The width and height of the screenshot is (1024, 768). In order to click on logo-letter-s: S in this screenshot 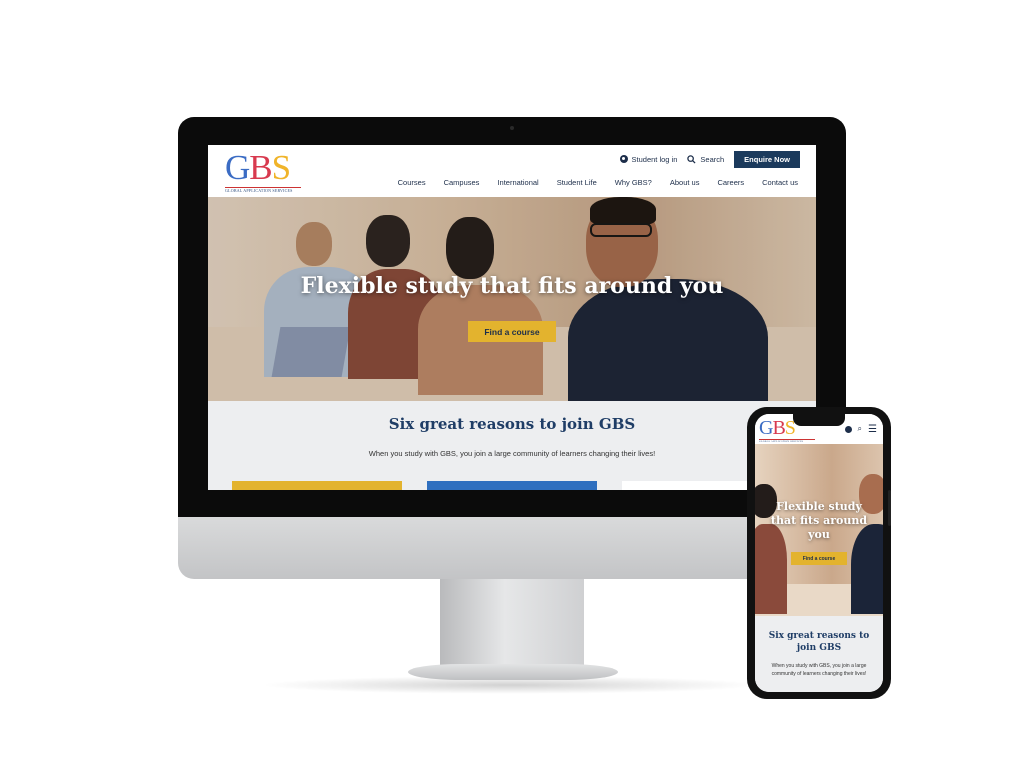, I will do `click(281, 167)`.